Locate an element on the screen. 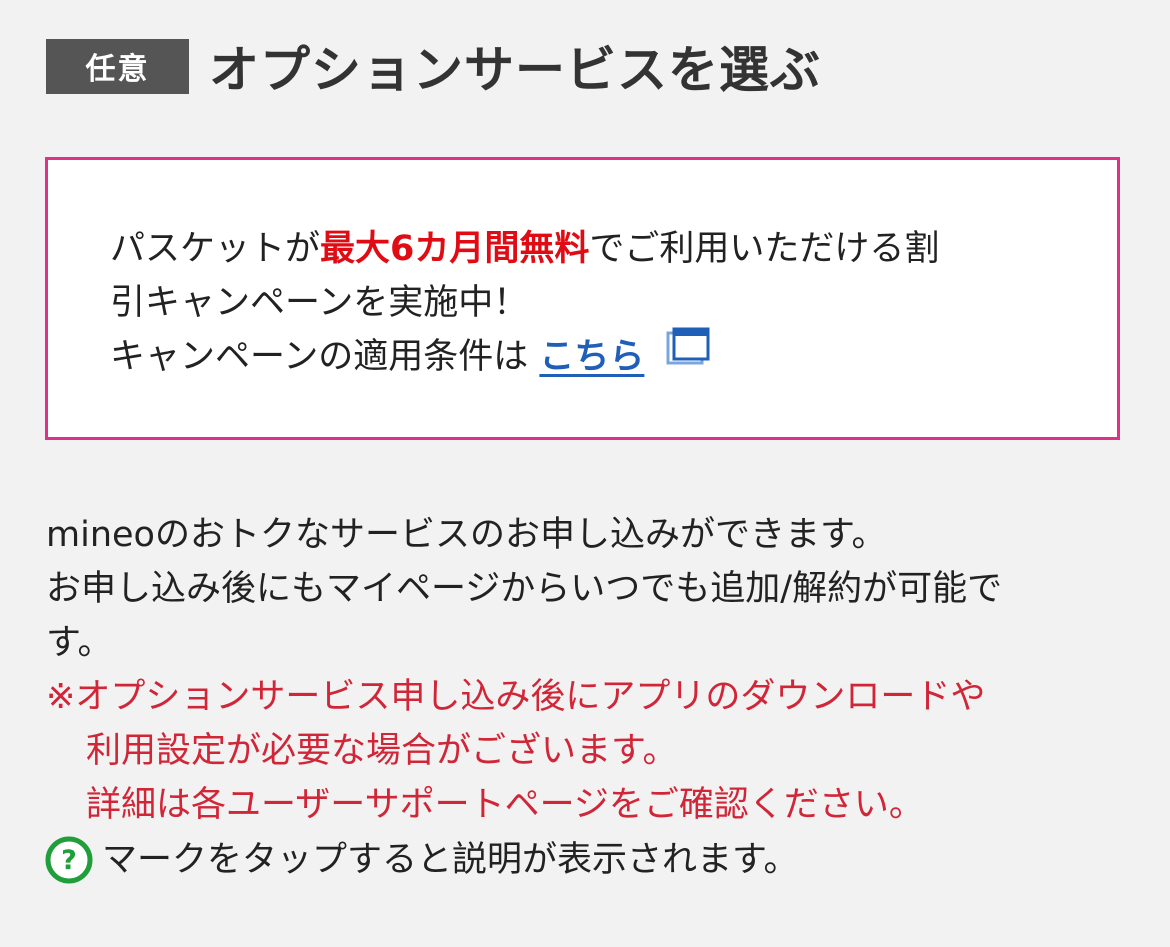  note-line-3: 詳細は各ユーザーサポートページをご確認ください。 is located at coordinates (505, 805).